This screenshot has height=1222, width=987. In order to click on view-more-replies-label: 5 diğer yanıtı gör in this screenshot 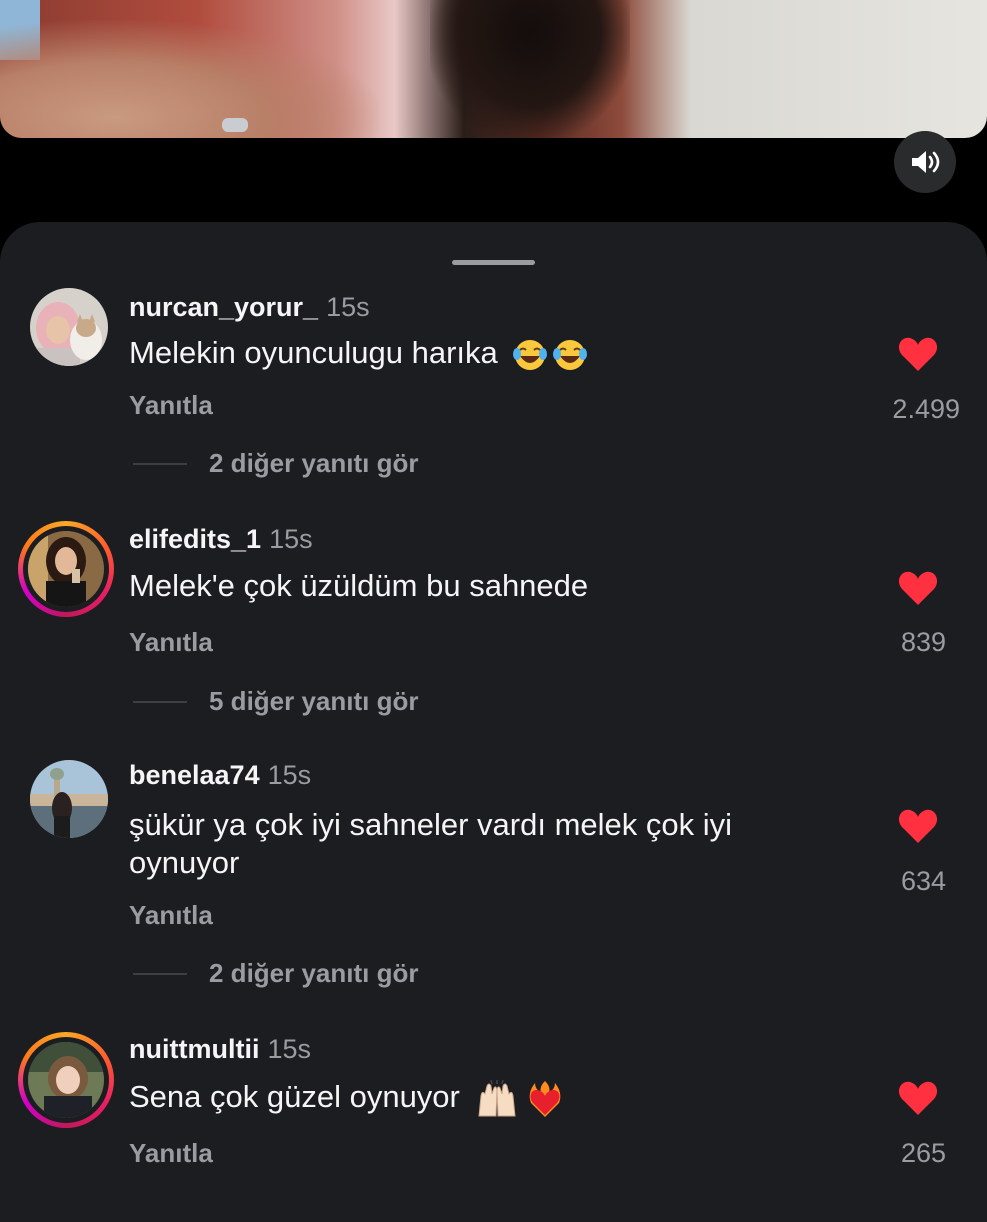, I will do `click(314, 701)`.